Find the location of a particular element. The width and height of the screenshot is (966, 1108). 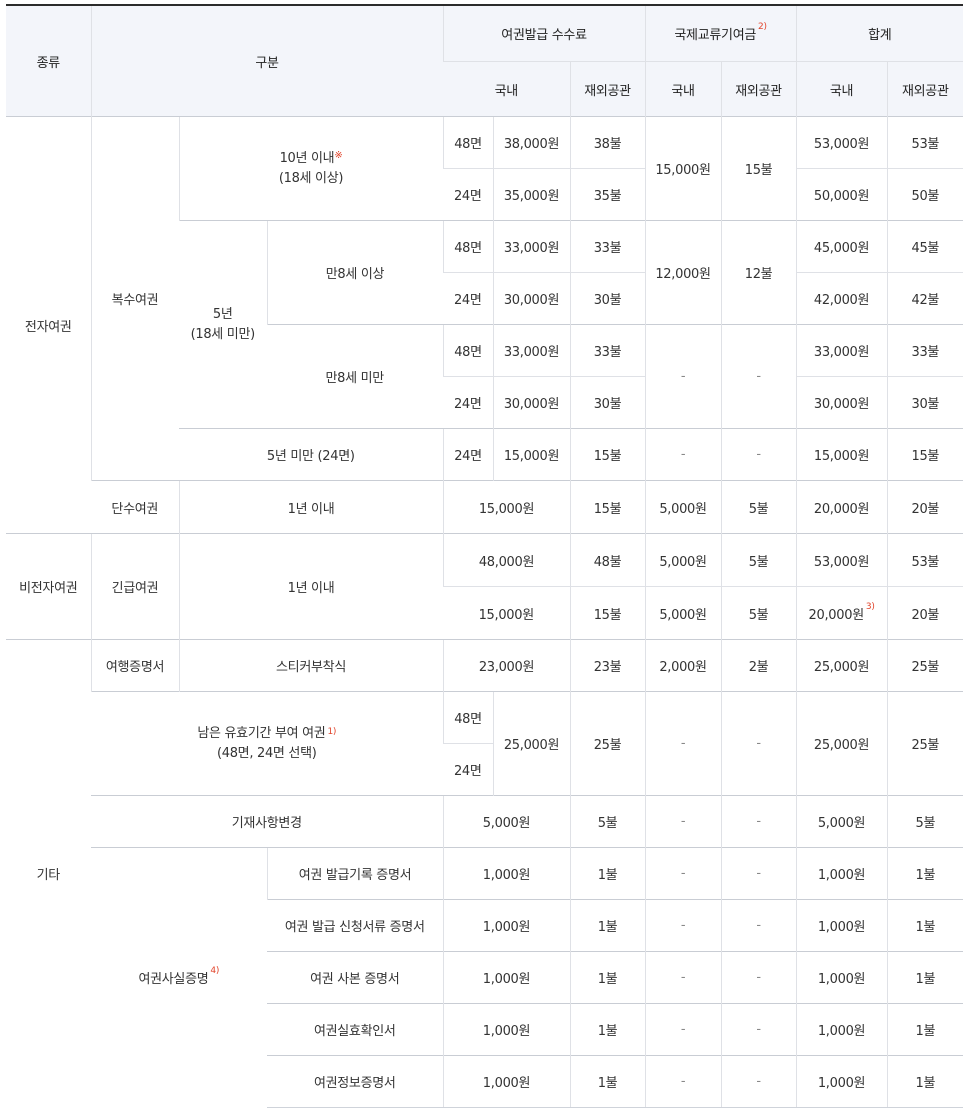

section-other: 기타 is located at coordinates (48, 873).